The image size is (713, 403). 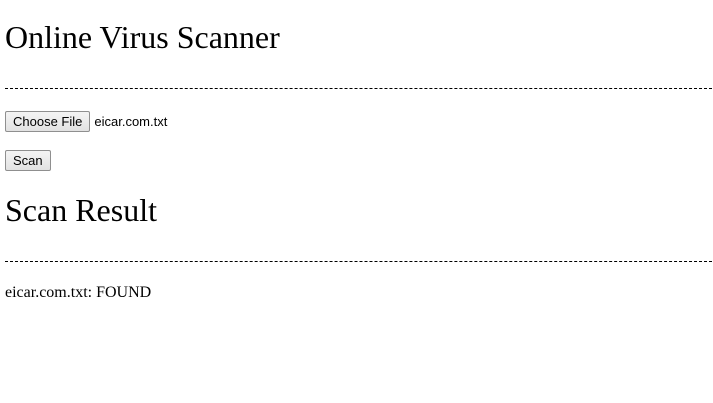 What do you see at coordinates (131, 121) in the screenshot?
I see `selected-file-name: eicar.com.txt` at bounding box center [131, 121].